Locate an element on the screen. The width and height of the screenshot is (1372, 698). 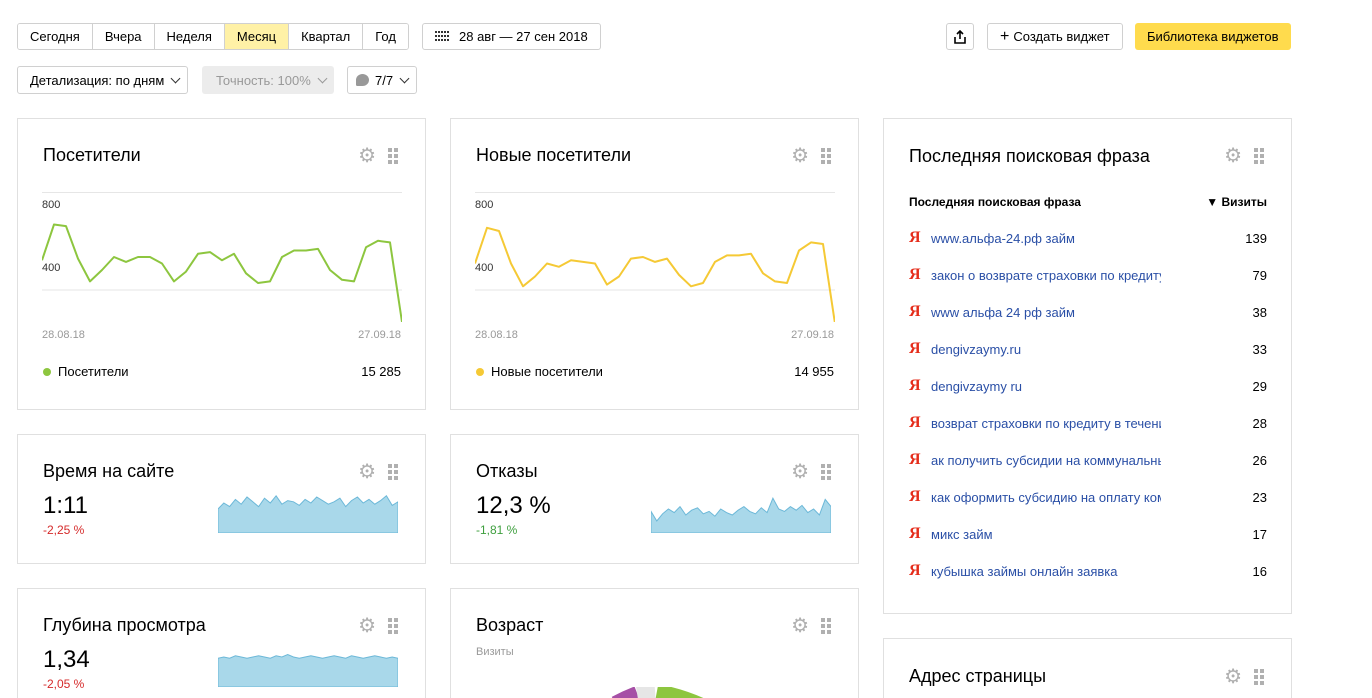
period-week-button: Неделя is located at coordinates (189, 36).